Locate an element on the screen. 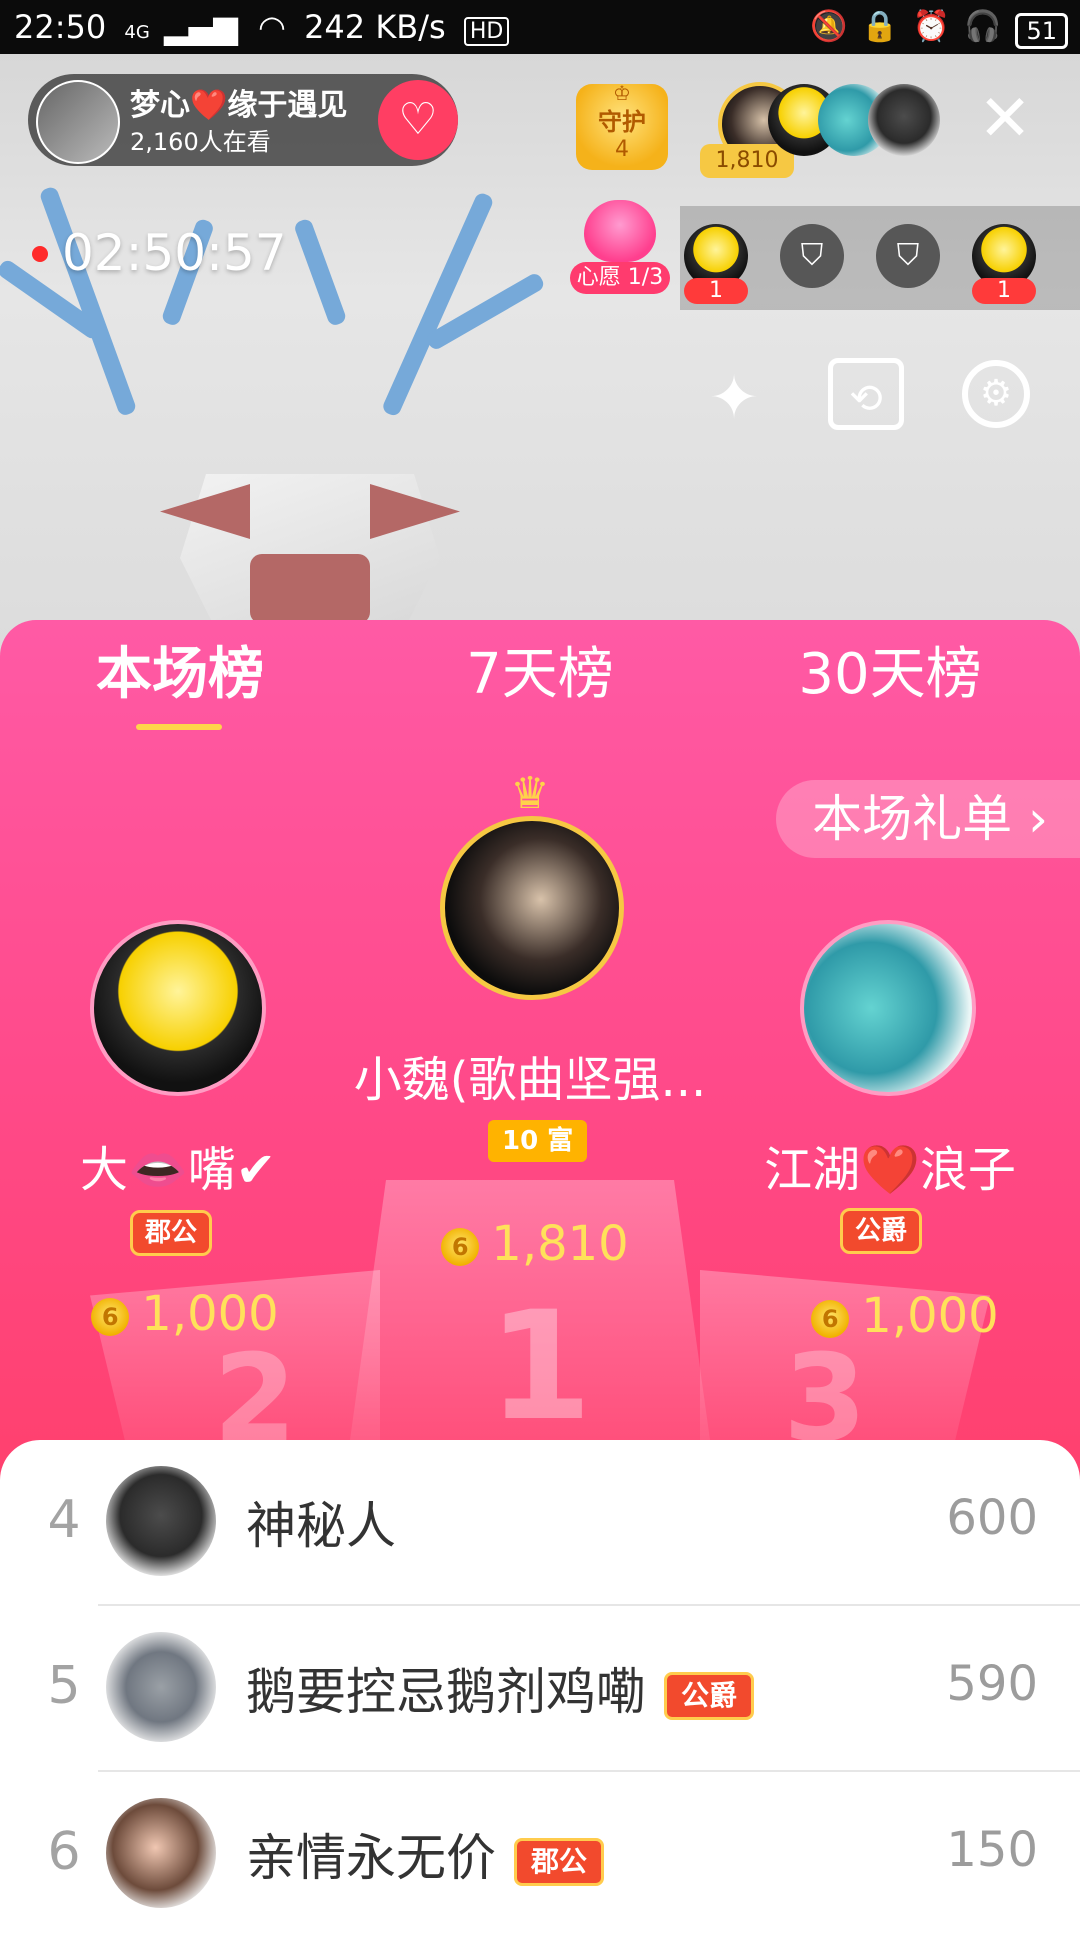 This screenshot has height=1936, width=1080. close-icon: ✕ is located at coordinates (1005, 119).